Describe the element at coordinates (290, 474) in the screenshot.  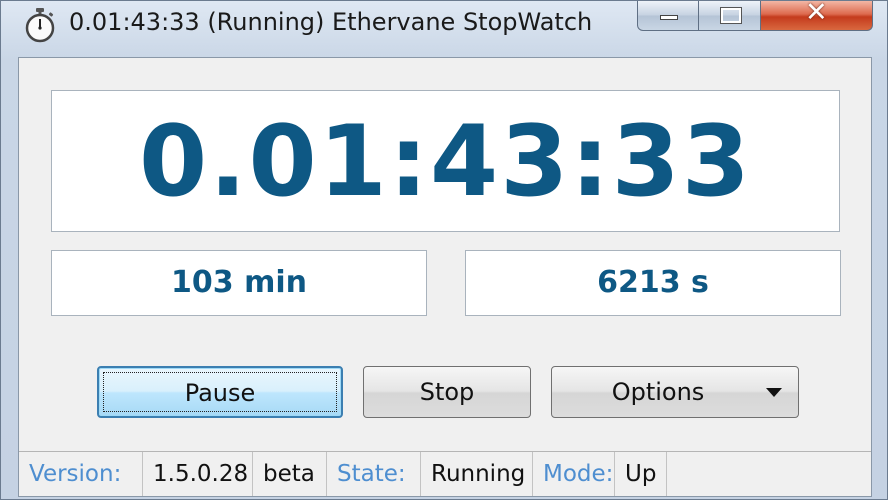
I see `release-channel: beta` at that location.